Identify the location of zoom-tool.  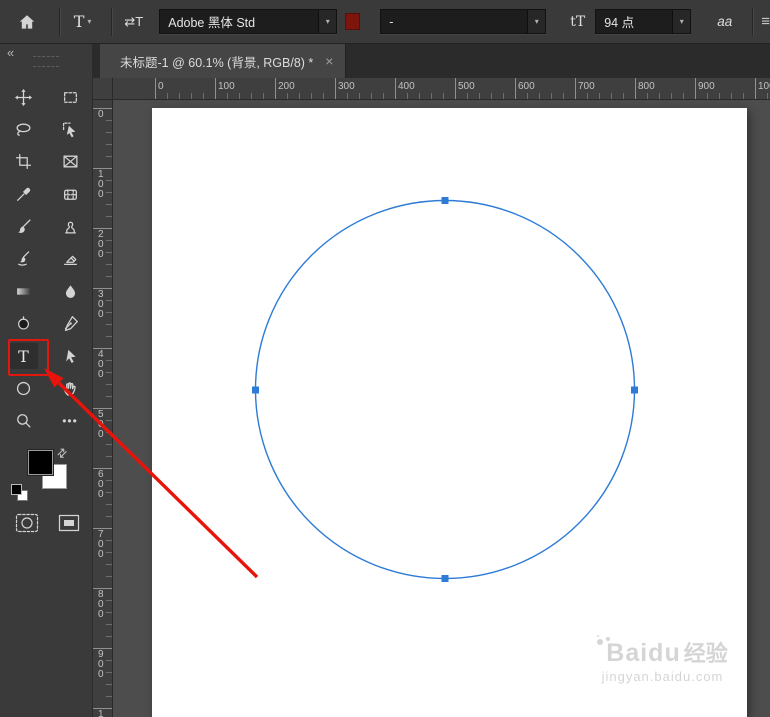
(24, 421).